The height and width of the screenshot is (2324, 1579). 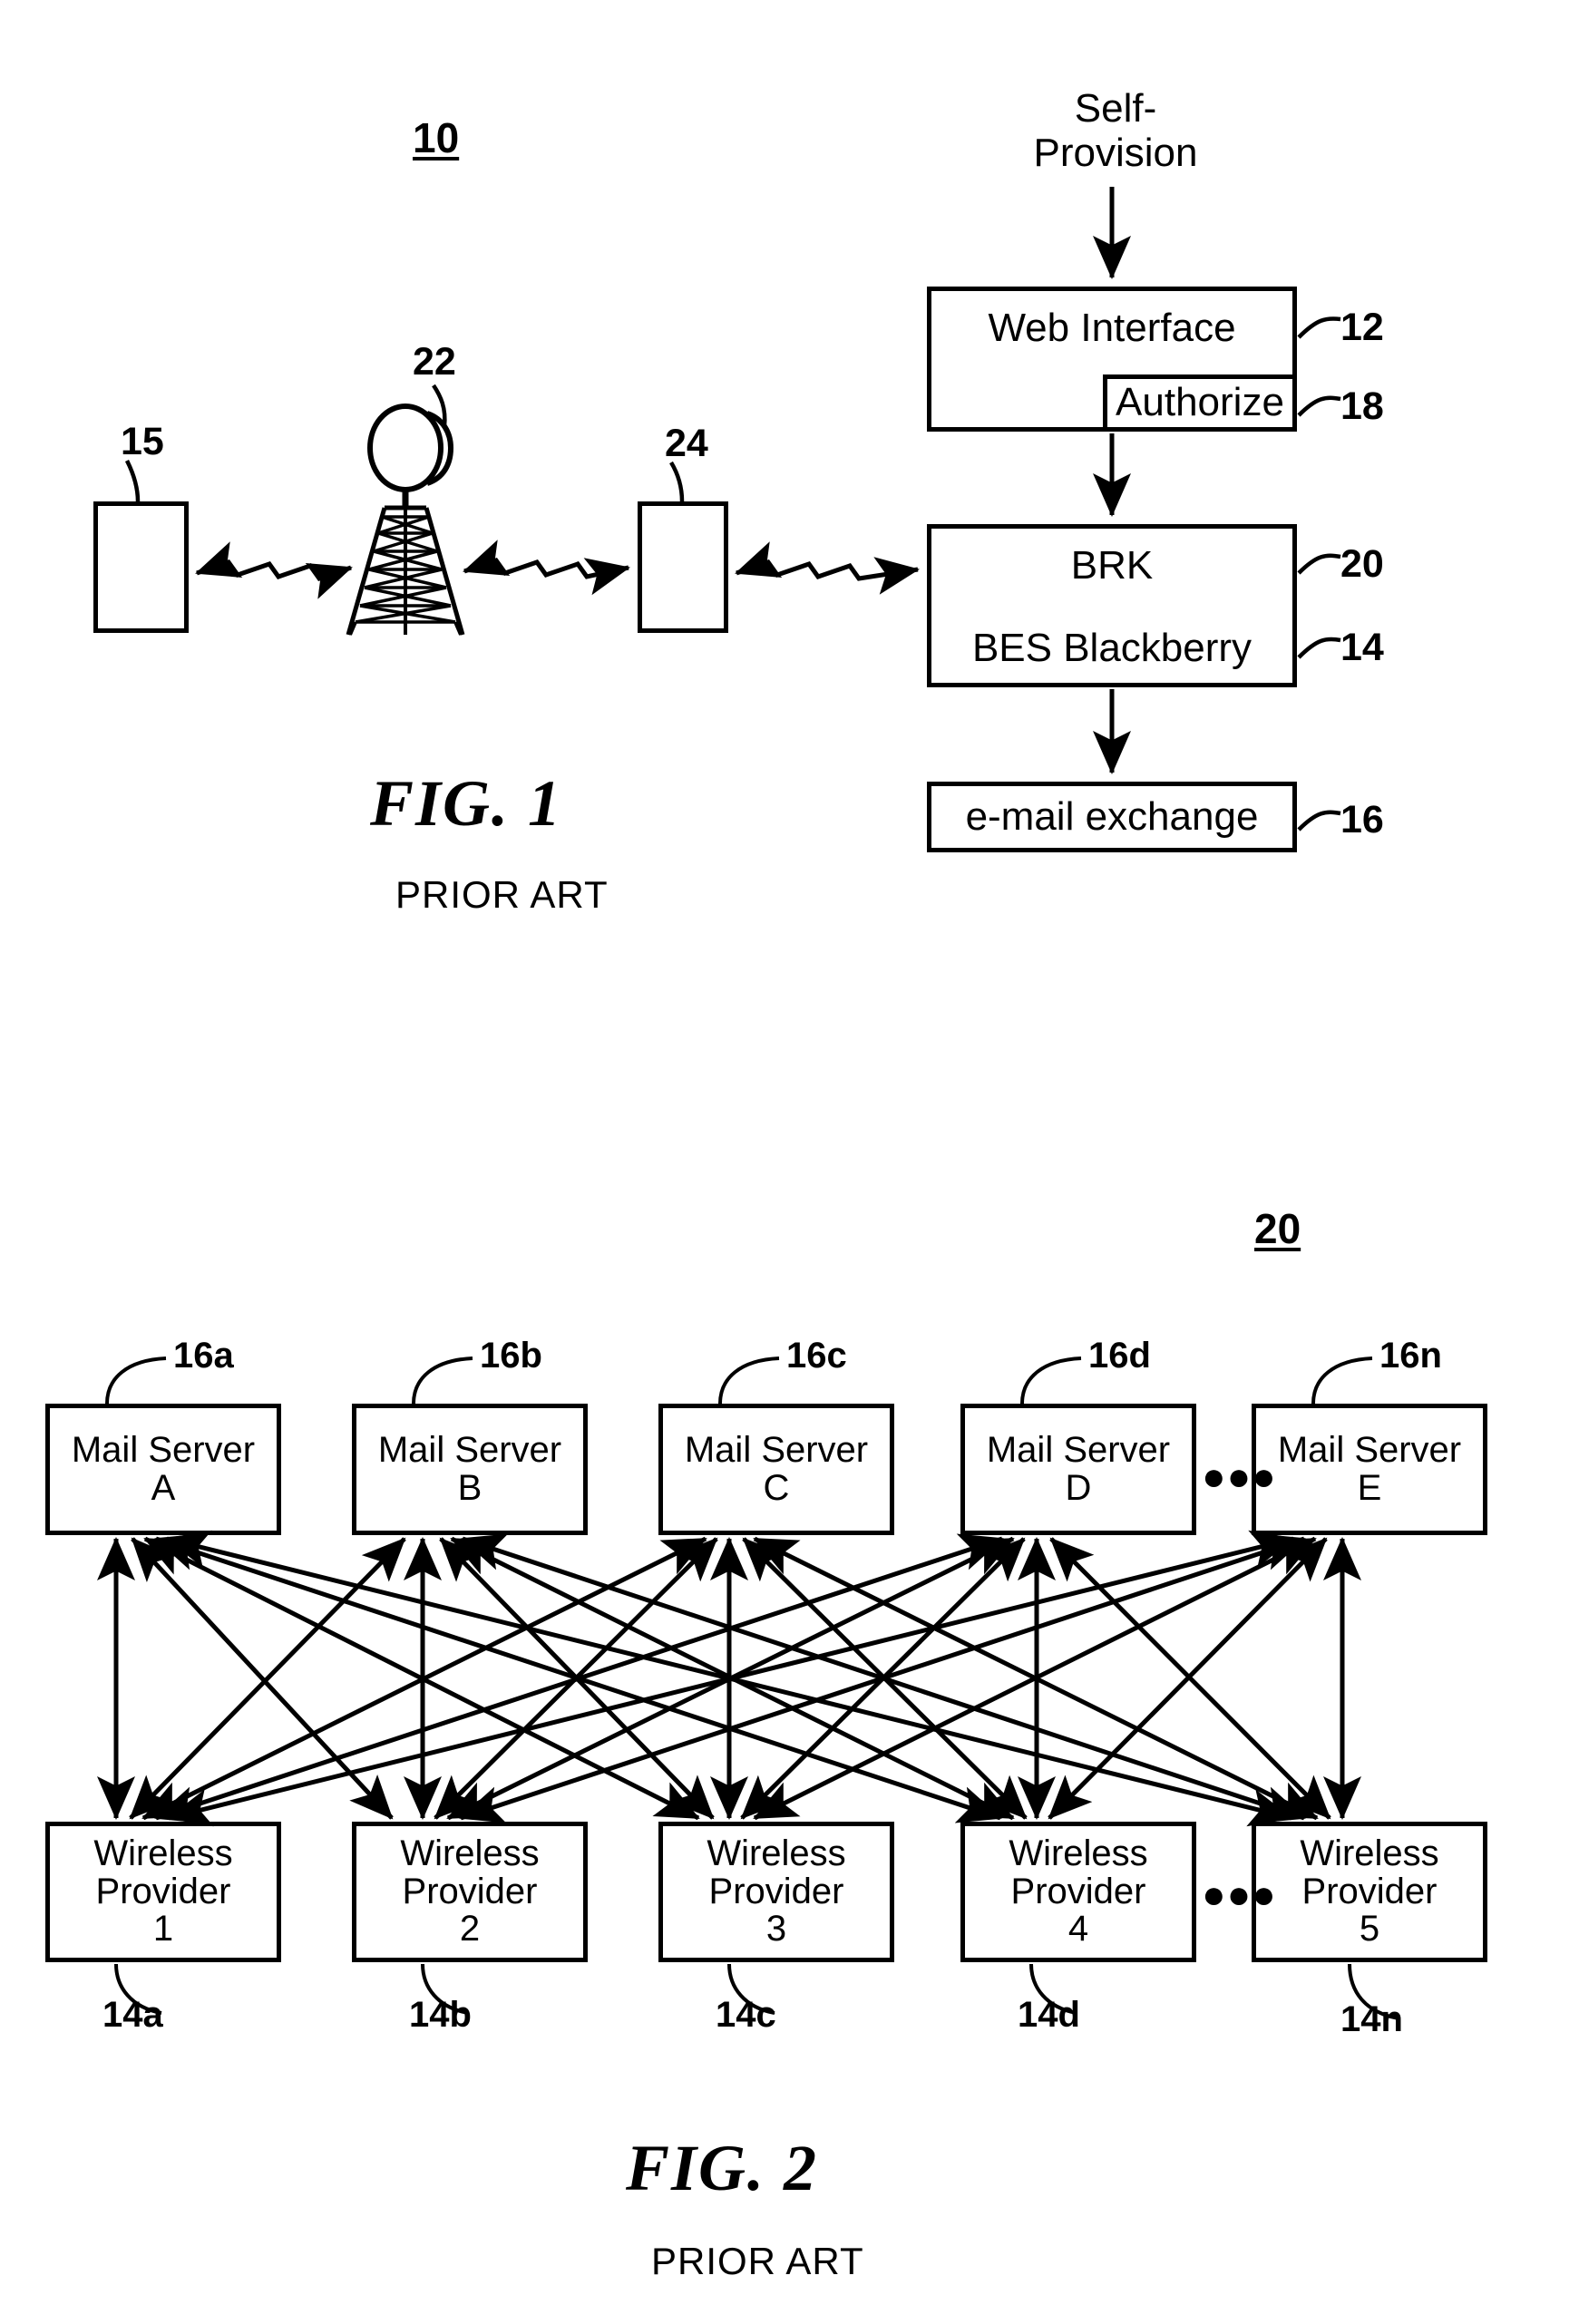 I want to click on leader-line-ref-16n, so click(x=1342, y=1381).